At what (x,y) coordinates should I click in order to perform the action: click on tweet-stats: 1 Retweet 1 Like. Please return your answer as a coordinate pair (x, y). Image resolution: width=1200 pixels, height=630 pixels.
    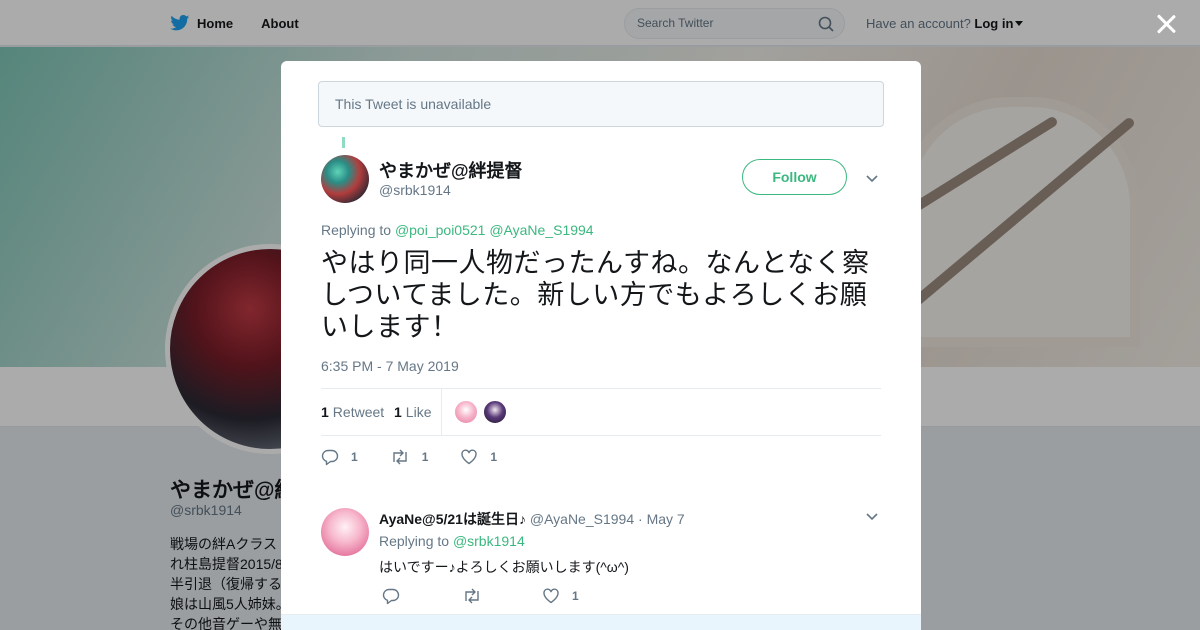
    Looking at the image, I should click on (601, 412).